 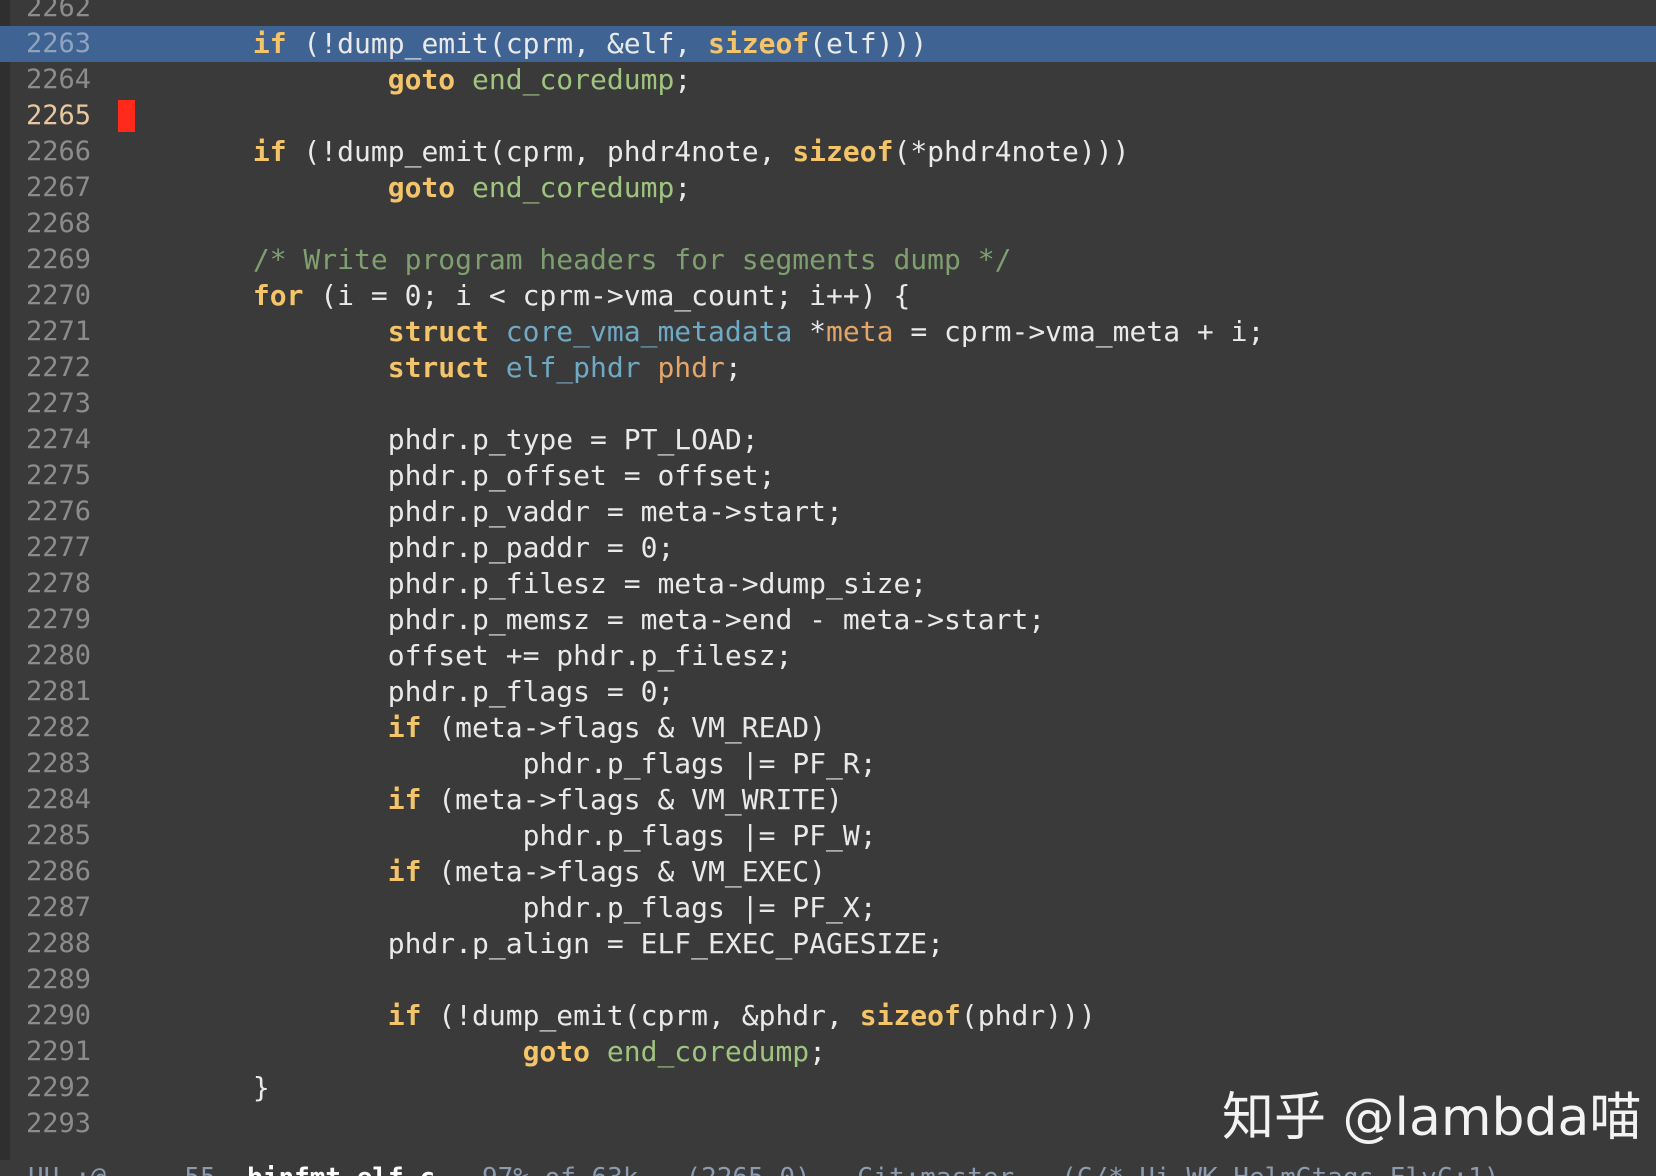 I want to click on line-number: 2263, so click(x=59, y=43).